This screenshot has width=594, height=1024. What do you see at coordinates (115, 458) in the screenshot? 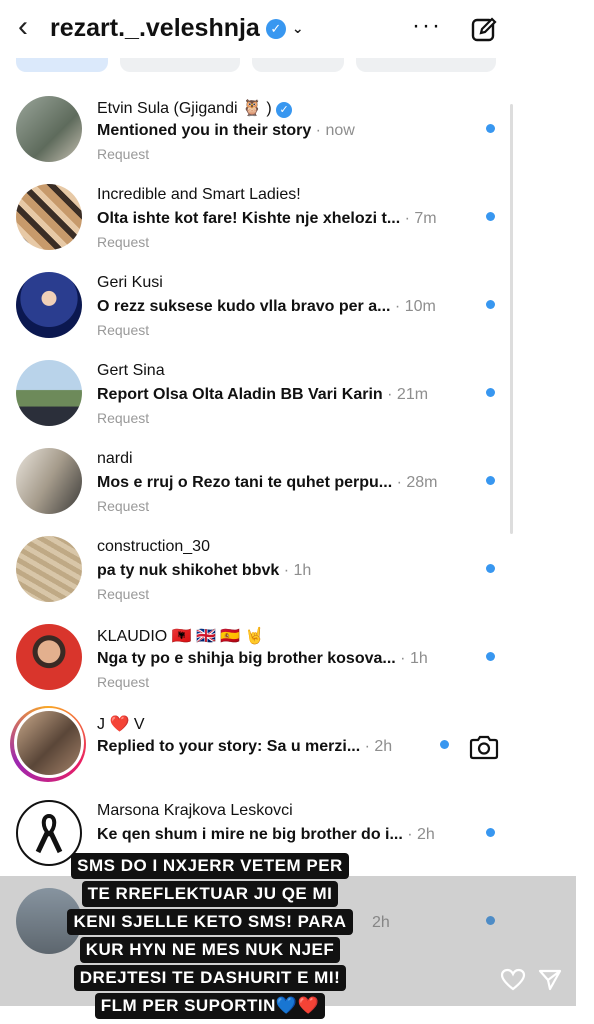
I see `thread-name: nardi` at bounding box center [115, 458].